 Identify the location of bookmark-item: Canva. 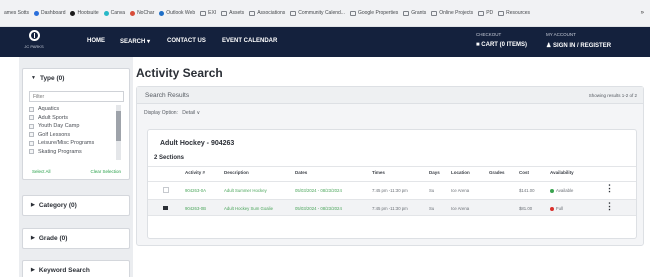
(114, 13).